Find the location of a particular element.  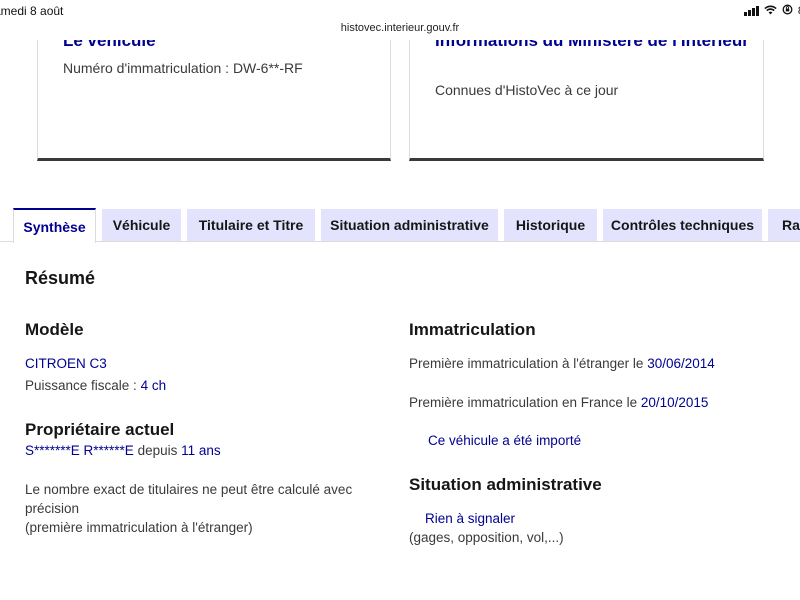

registration-number: Numéro d'immatriculation : DW-6**-RF is located at coordinates (183, 68).